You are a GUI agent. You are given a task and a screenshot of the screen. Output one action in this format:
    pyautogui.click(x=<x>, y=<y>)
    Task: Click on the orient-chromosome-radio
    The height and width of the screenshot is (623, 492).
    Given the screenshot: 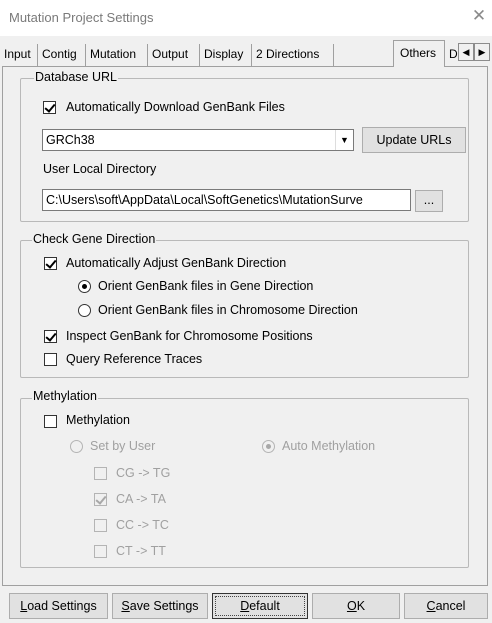 What is the action you would take?
    pyautogui.click(x=84, y=310)
    